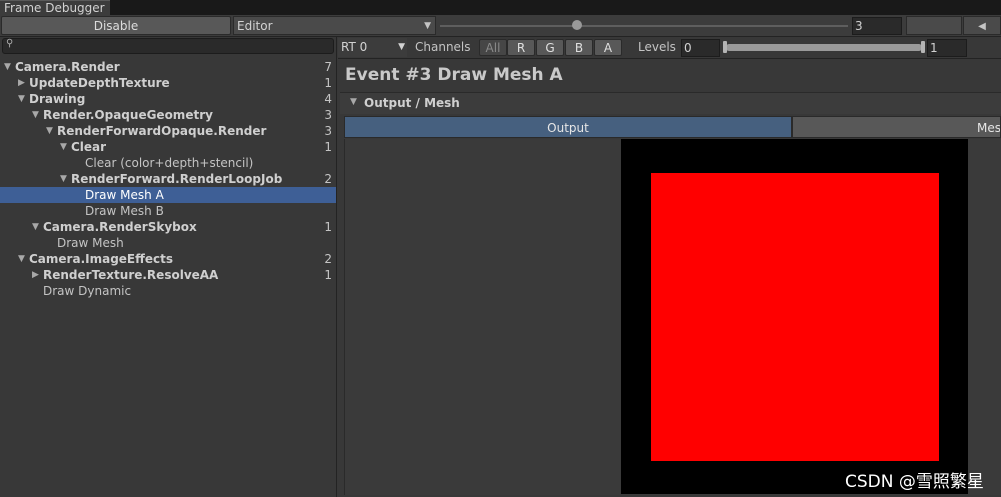 Image resolution: width=1001 pixels, height=497 pixels. I want to click on render-target-dropdown: RT 0 ▼, so click(372, 47).